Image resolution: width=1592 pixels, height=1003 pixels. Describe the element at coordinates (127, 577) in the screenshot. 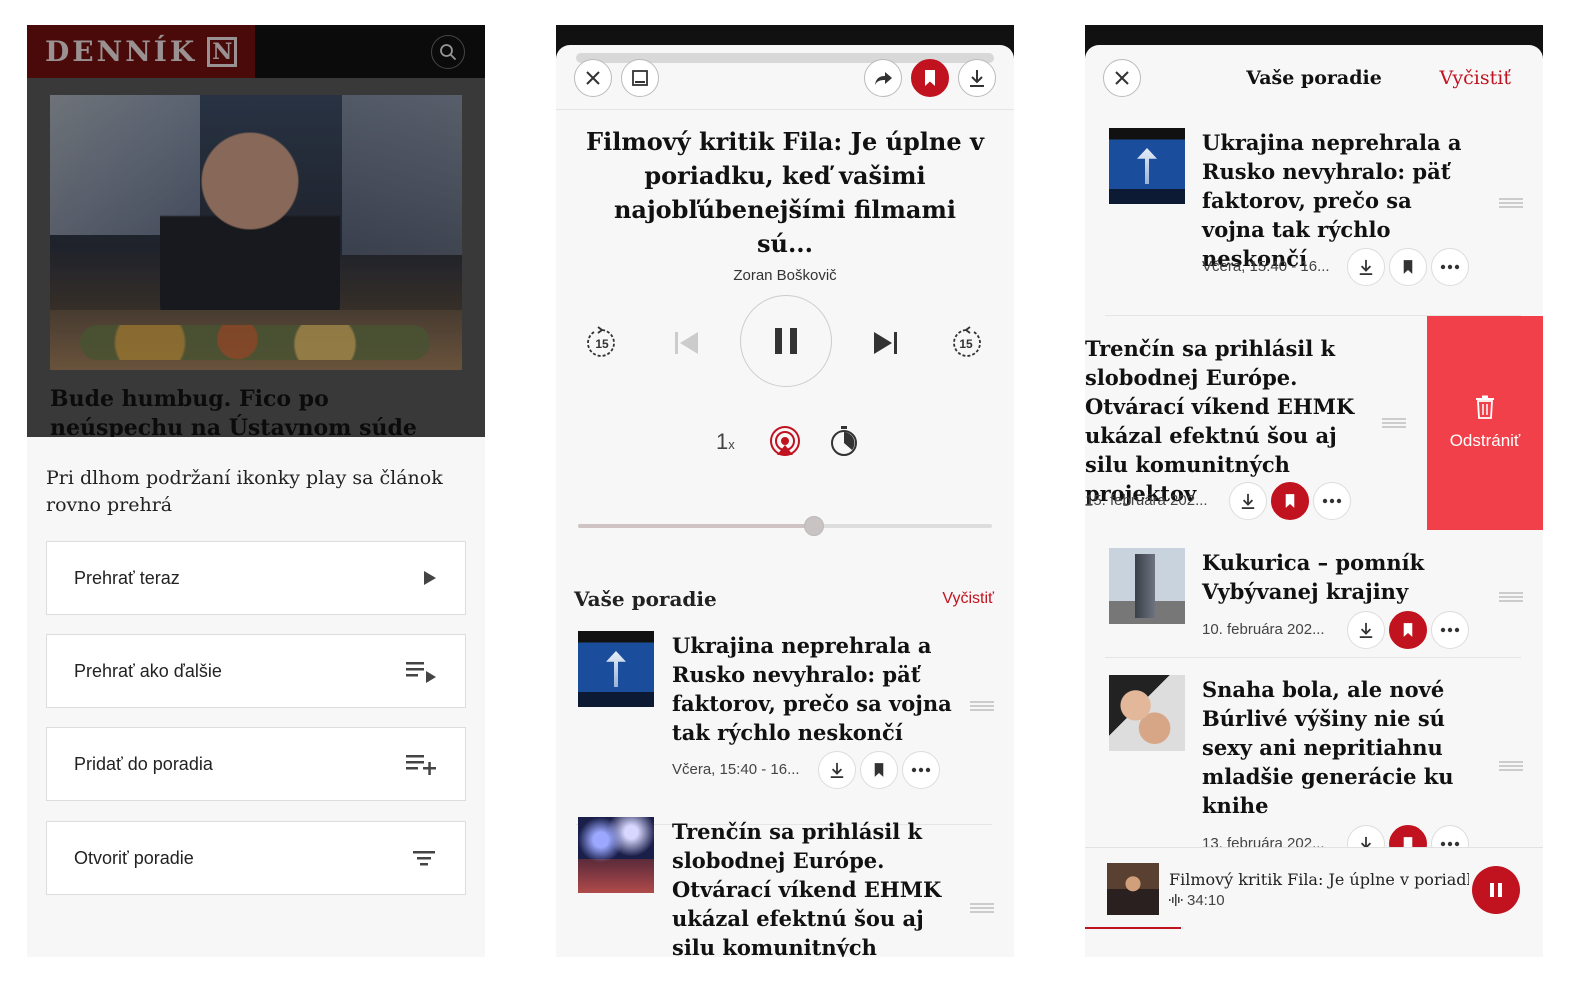

I see `option-label: Prehrať teraz` at that location.